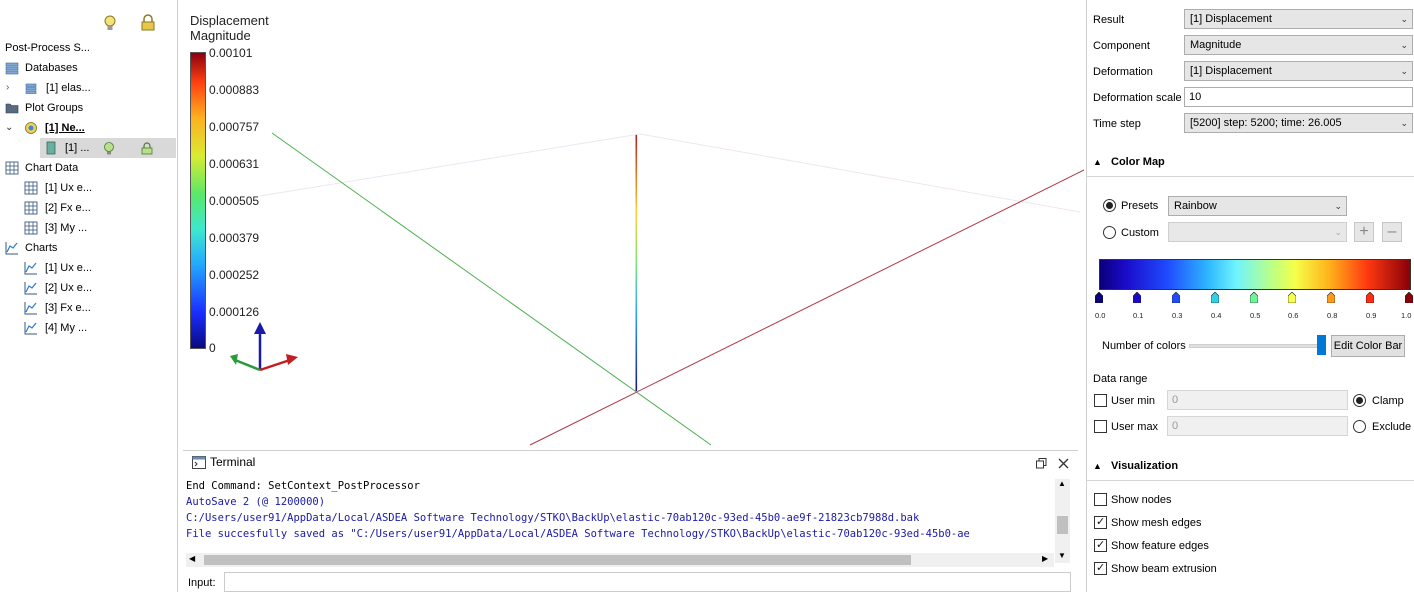 The width and height of the screenshot is (1414, 592). I want to click on scroll-left-icon: ◀, so click(192, 558).